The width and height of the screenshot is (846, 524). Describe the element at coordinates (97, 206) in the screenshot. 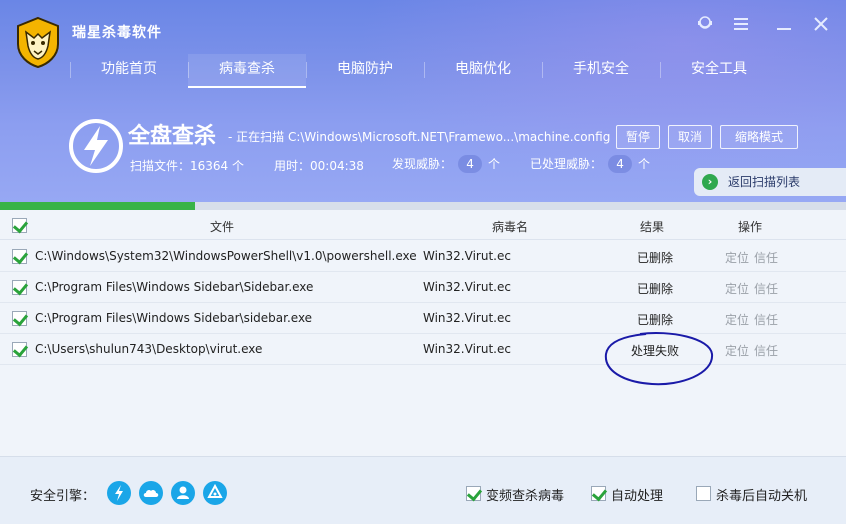

I see `scan-progress-fill` at that location.